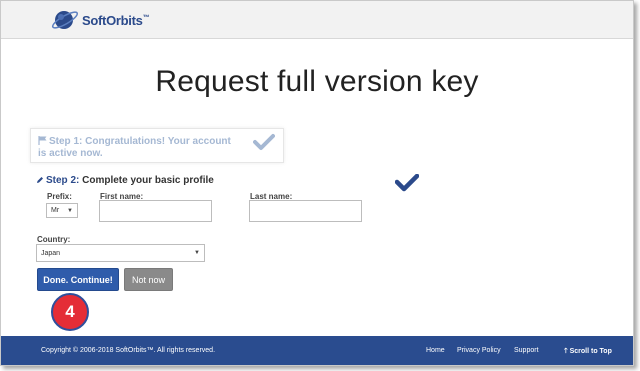 The image size is (640, 371). I want to click on not-now-button: Not now, so click(148, 279).